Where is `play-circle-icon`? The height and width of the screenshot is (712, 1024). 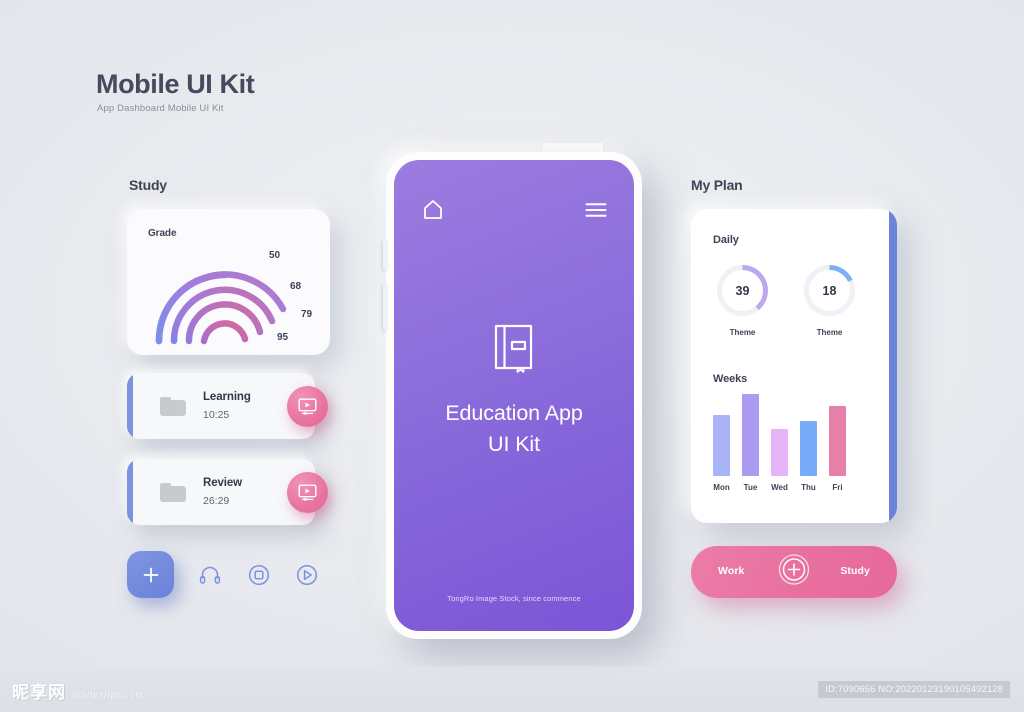 play-circle-icon is located at coordinates (307, 575).